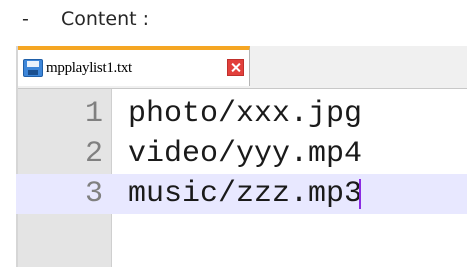  What do you see at coordinates (235, 67) in the screenshot?
I see `close-icon` at bounding box center [235, 67].